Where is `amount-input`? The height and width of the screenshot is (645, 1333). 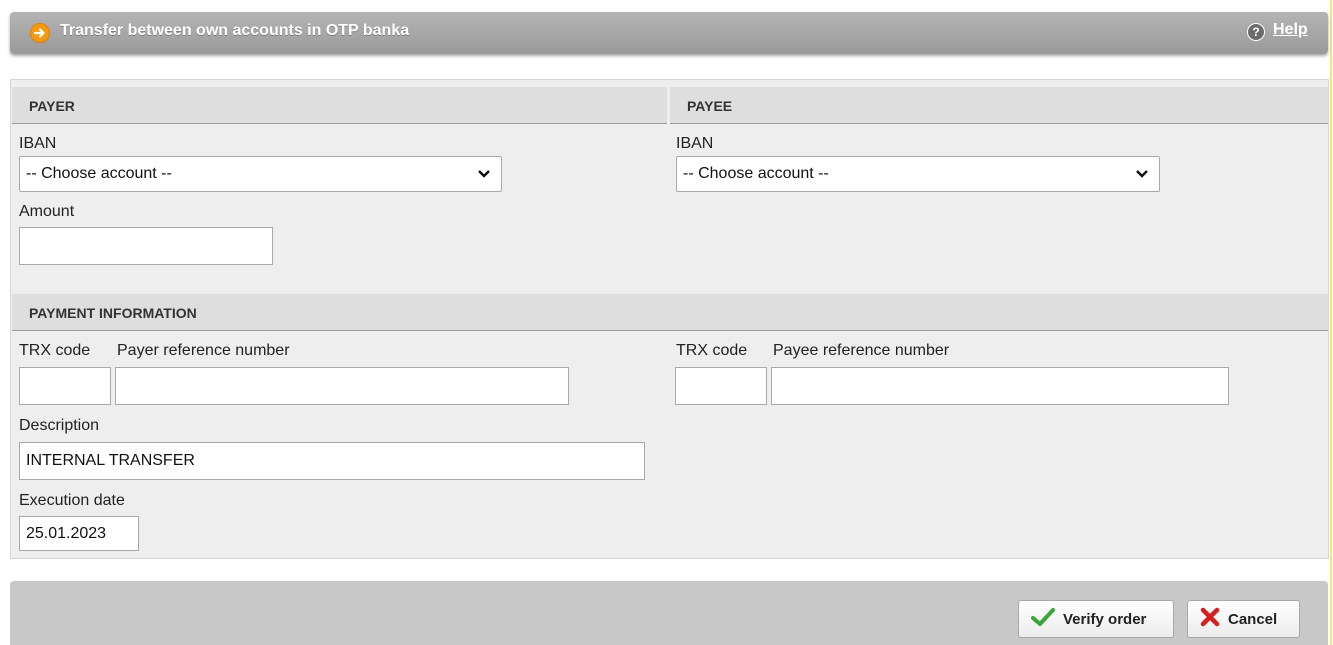
amount-input is located at coordinates (146, 246).